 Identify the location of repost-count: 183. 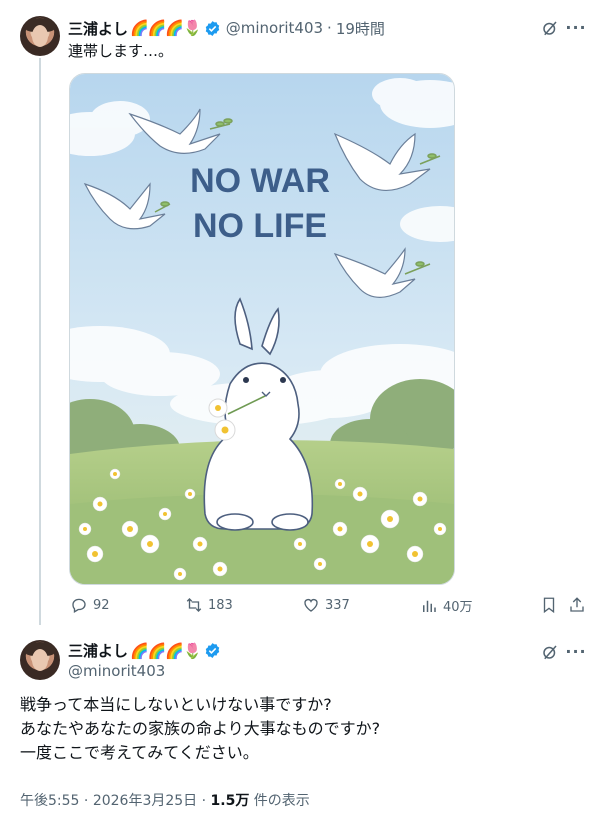
(220, 605).